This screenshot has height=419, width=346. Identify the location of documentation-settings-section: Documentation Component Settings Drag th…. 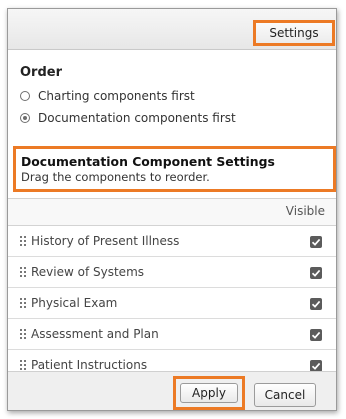
(174, 169).